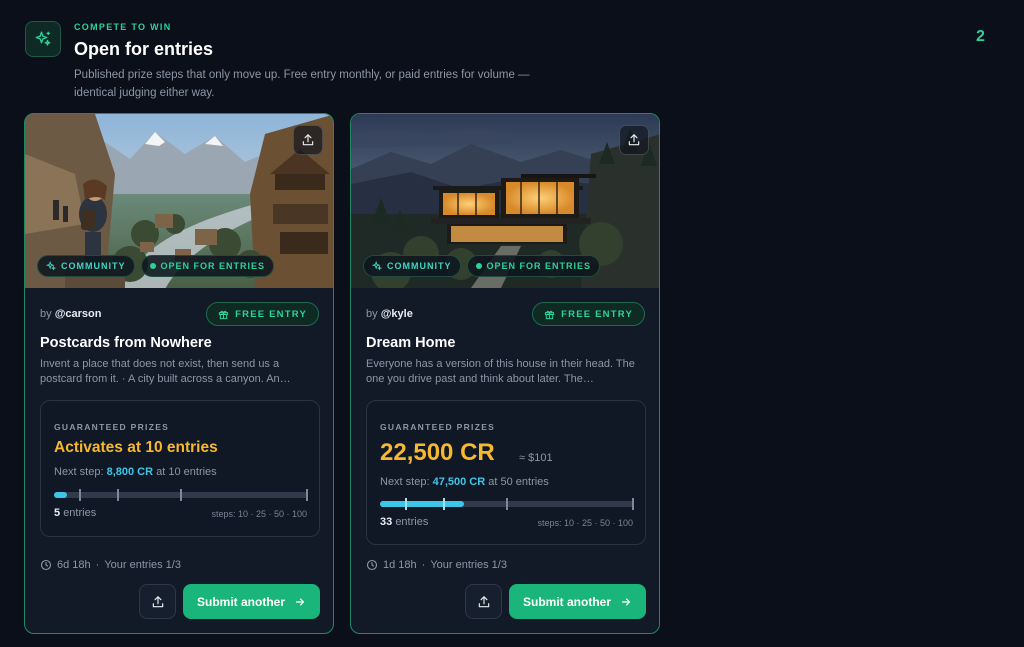  What do you see at coordinates (980, 36) in the screenshot?
I see `contest-count: 2` at bounding box center [980, 36].